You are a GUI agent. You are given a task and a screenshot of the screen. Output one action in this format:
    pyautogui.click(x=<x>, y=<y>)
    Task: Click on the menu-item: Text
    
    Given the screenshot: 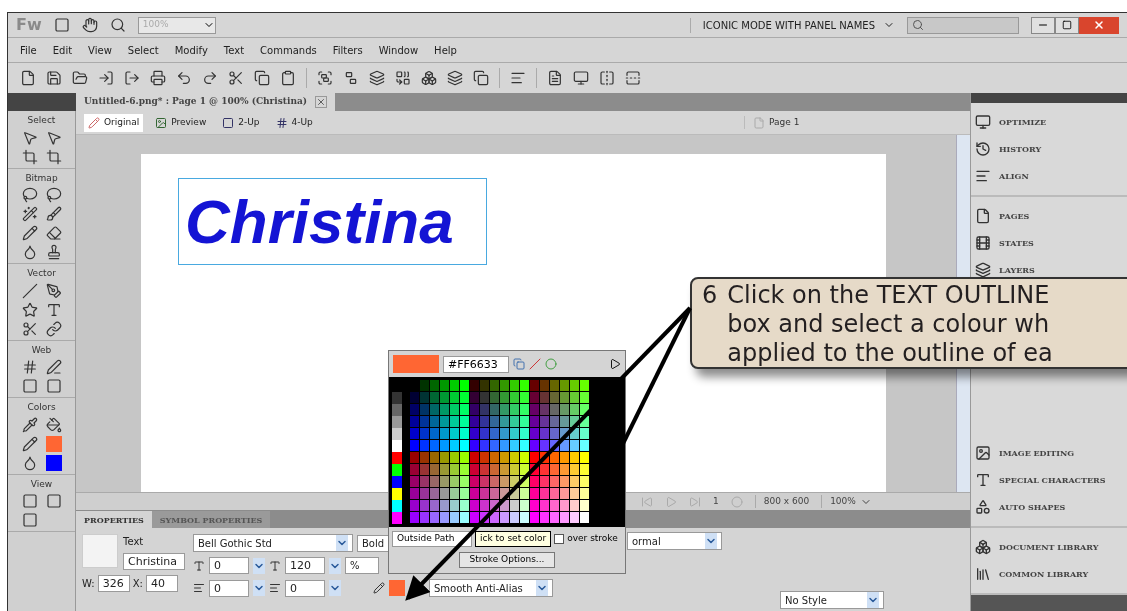 What is the action you would take?
    pyautogui.click(x=234, y=50)
    